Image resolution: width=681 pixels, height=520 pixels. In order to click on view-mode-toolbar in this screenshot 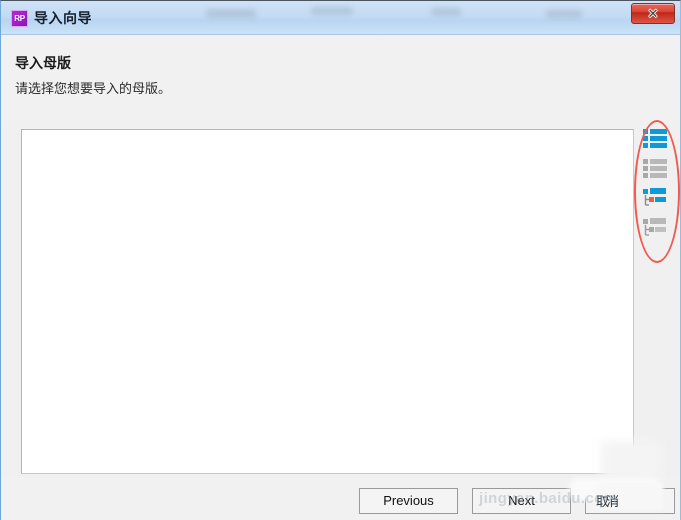, I will do `click(657, 186)`.